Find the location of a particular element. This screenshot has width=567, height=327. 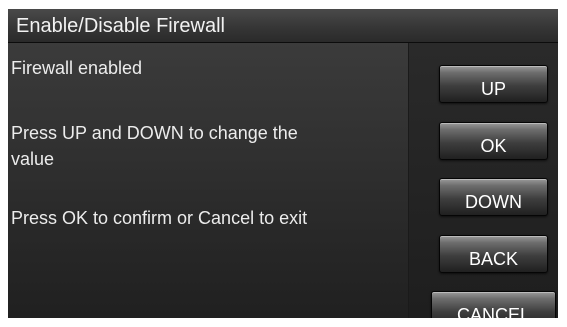

cancel-button: CANCEL is located at coordinates (493, 304).